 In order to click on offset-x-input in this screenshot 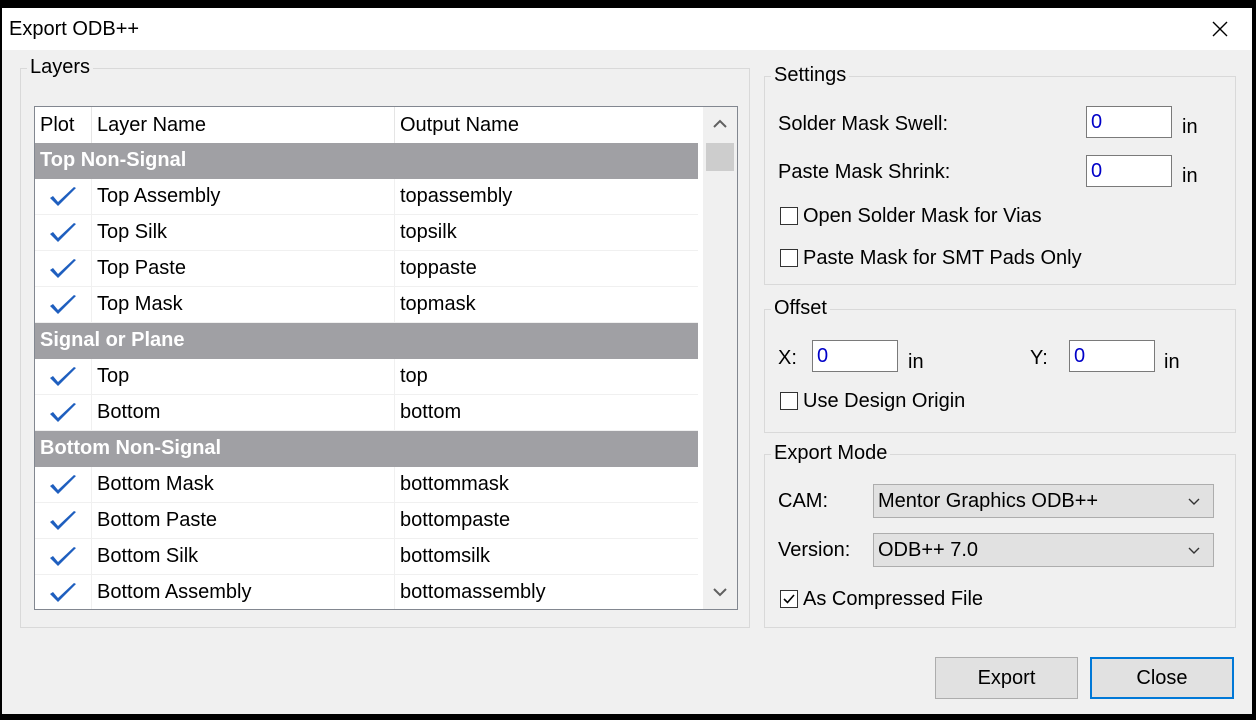, I will do `click(855, 356)`.